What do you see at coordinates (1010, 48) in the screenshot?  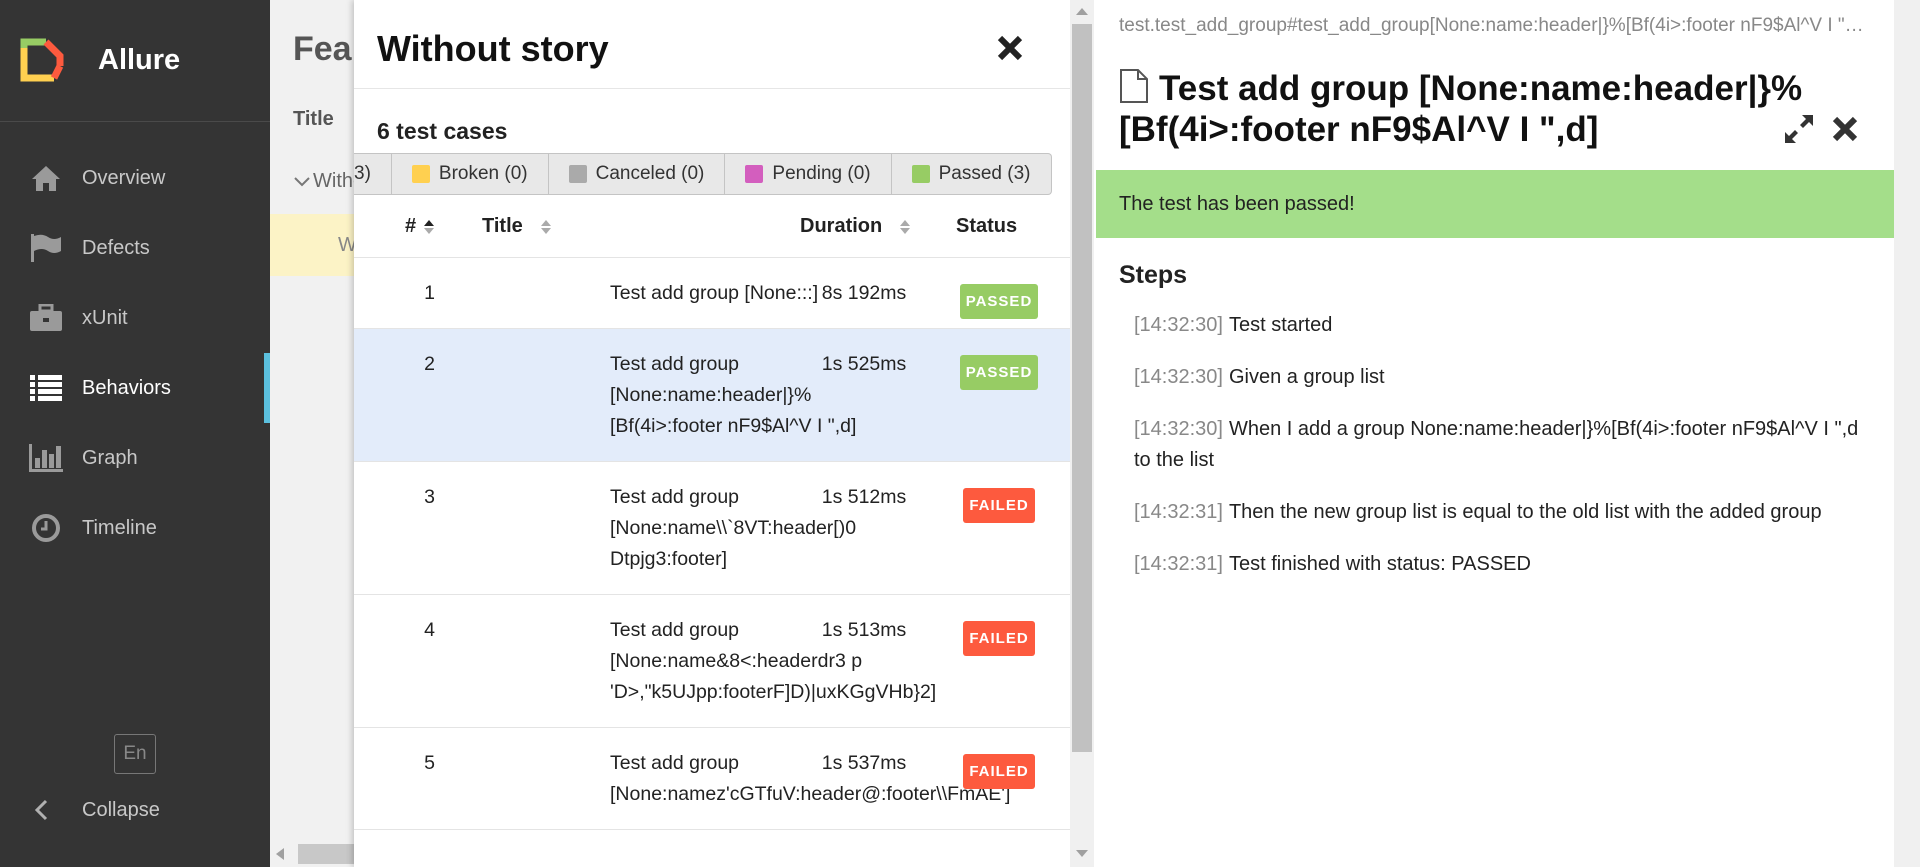 I see `close-pane-button` at bounding box center [1010, 48].